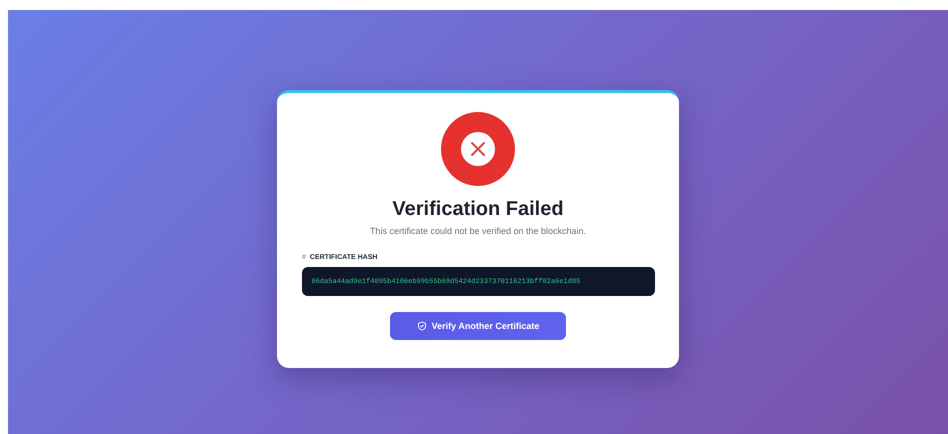 This screenshot has width=948, height=434. What do you see at coordinates (478, 149) in the screenshot?
I see `error-icon` at bounding box center [478, 149].